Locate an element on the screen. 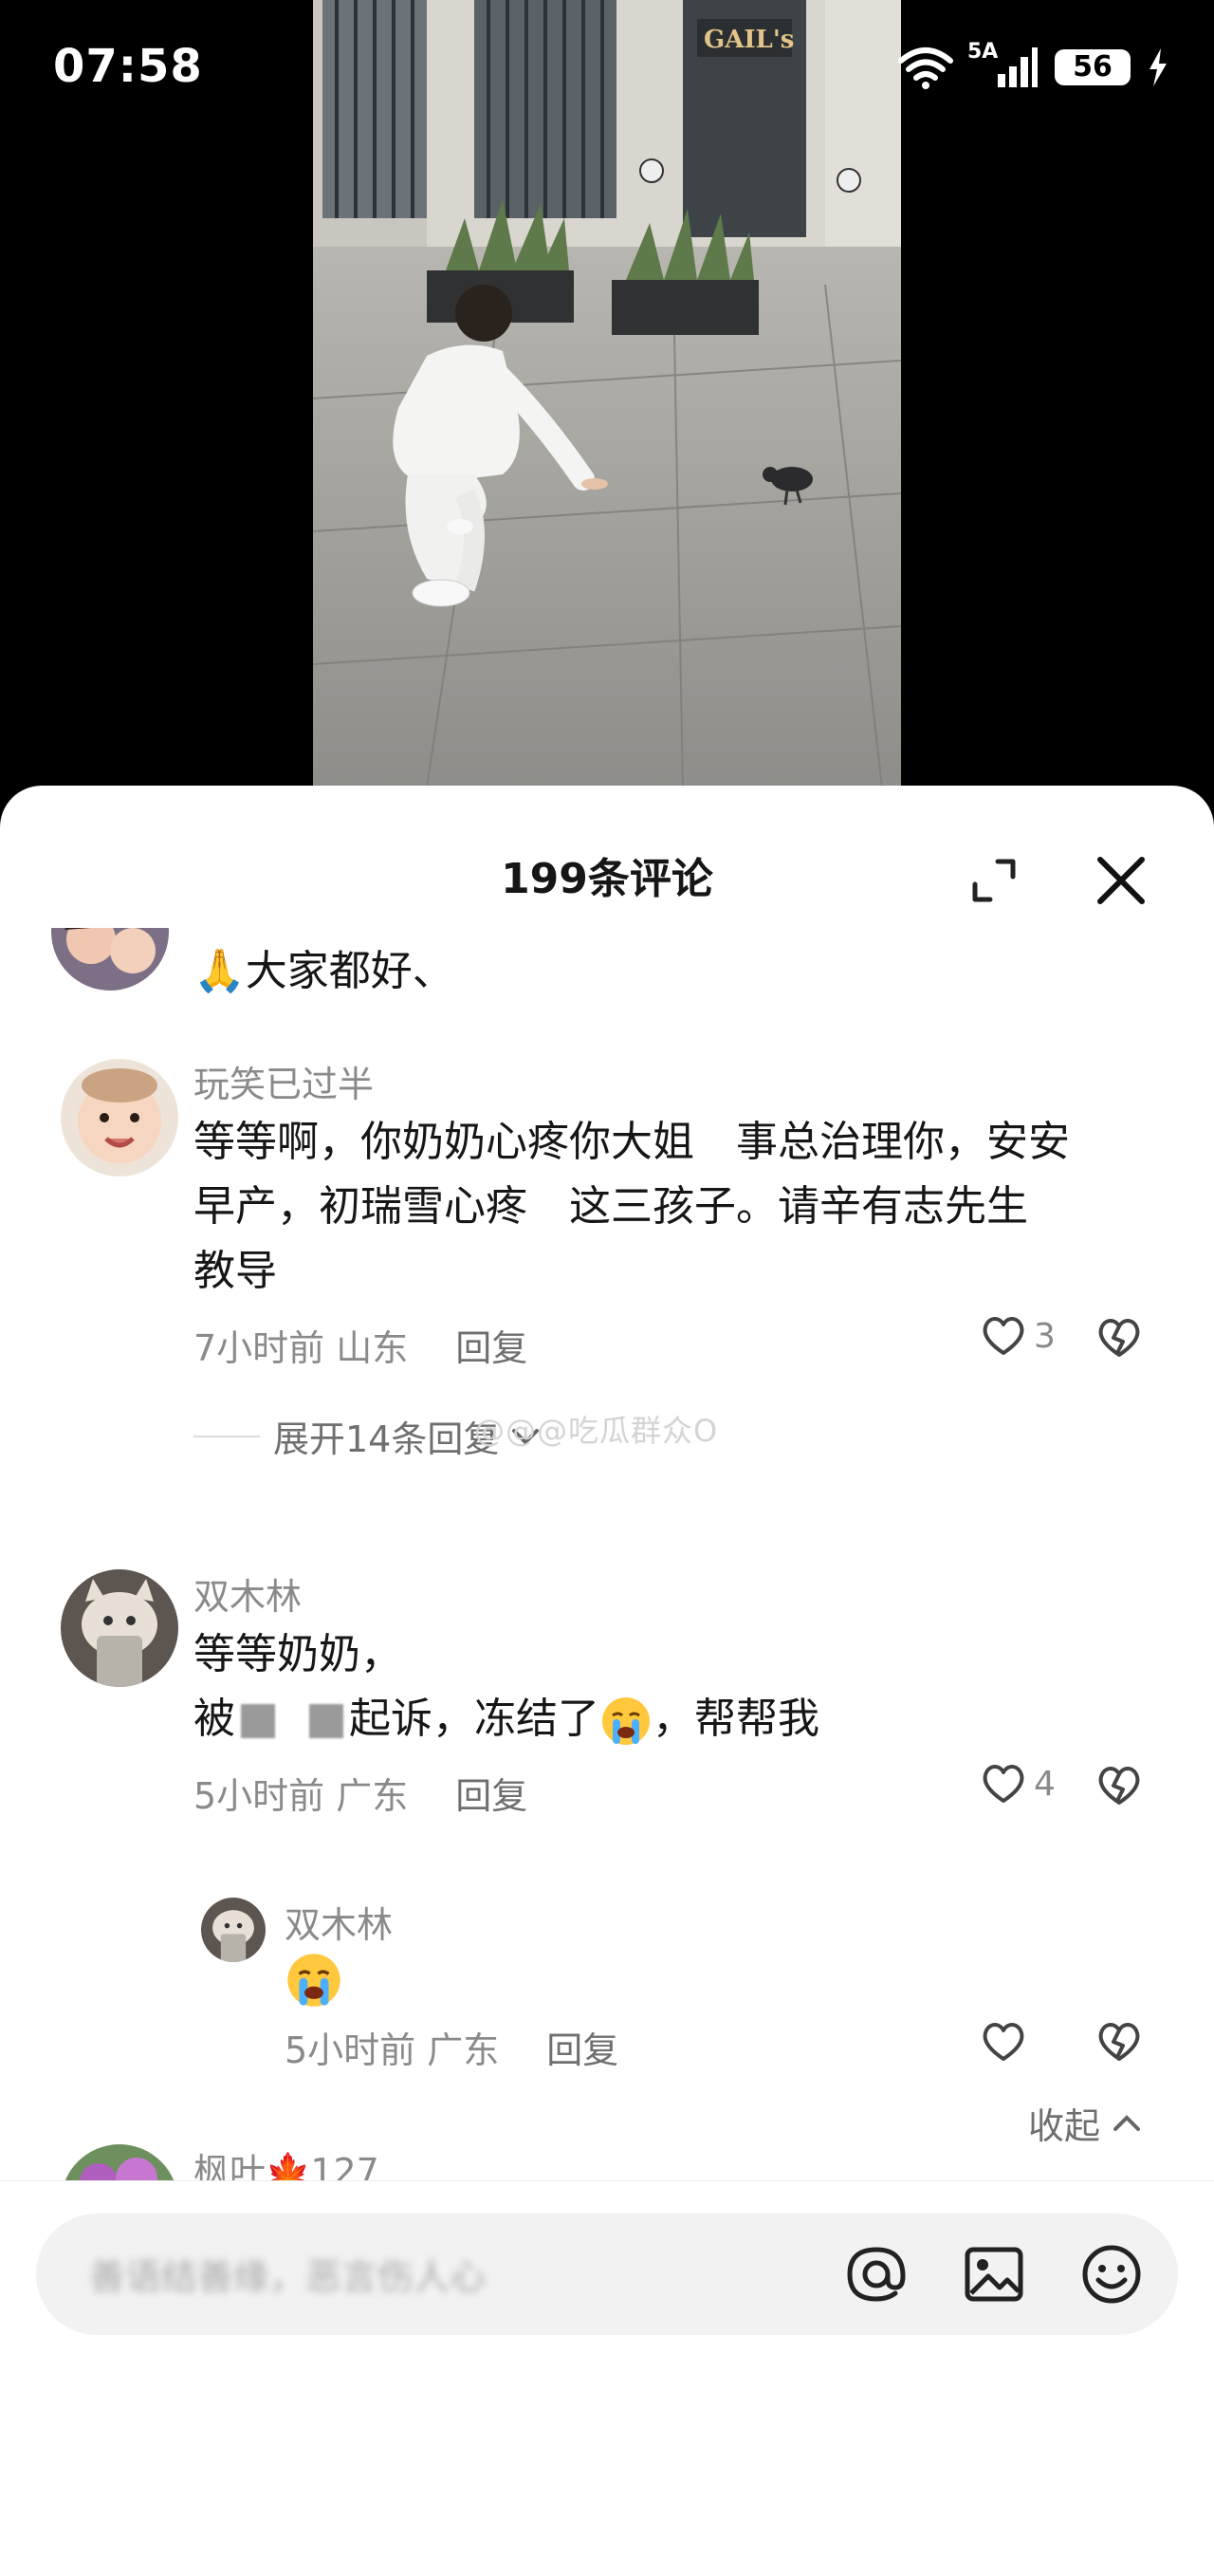 The image size is (1214, 2576). comment-meta: 5小时前 广东 回复 is located at coordinates (360, 1793).